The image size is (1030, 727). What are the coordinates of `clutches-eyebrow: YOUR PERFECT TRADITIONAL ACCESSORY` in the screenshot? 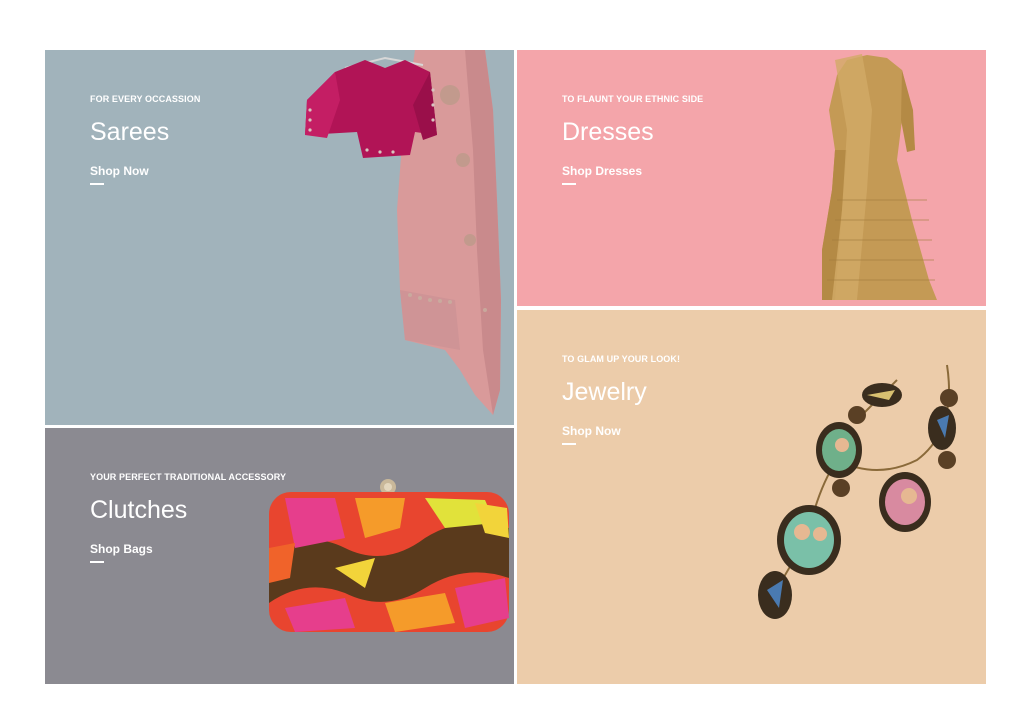 It's located at (188, 477).